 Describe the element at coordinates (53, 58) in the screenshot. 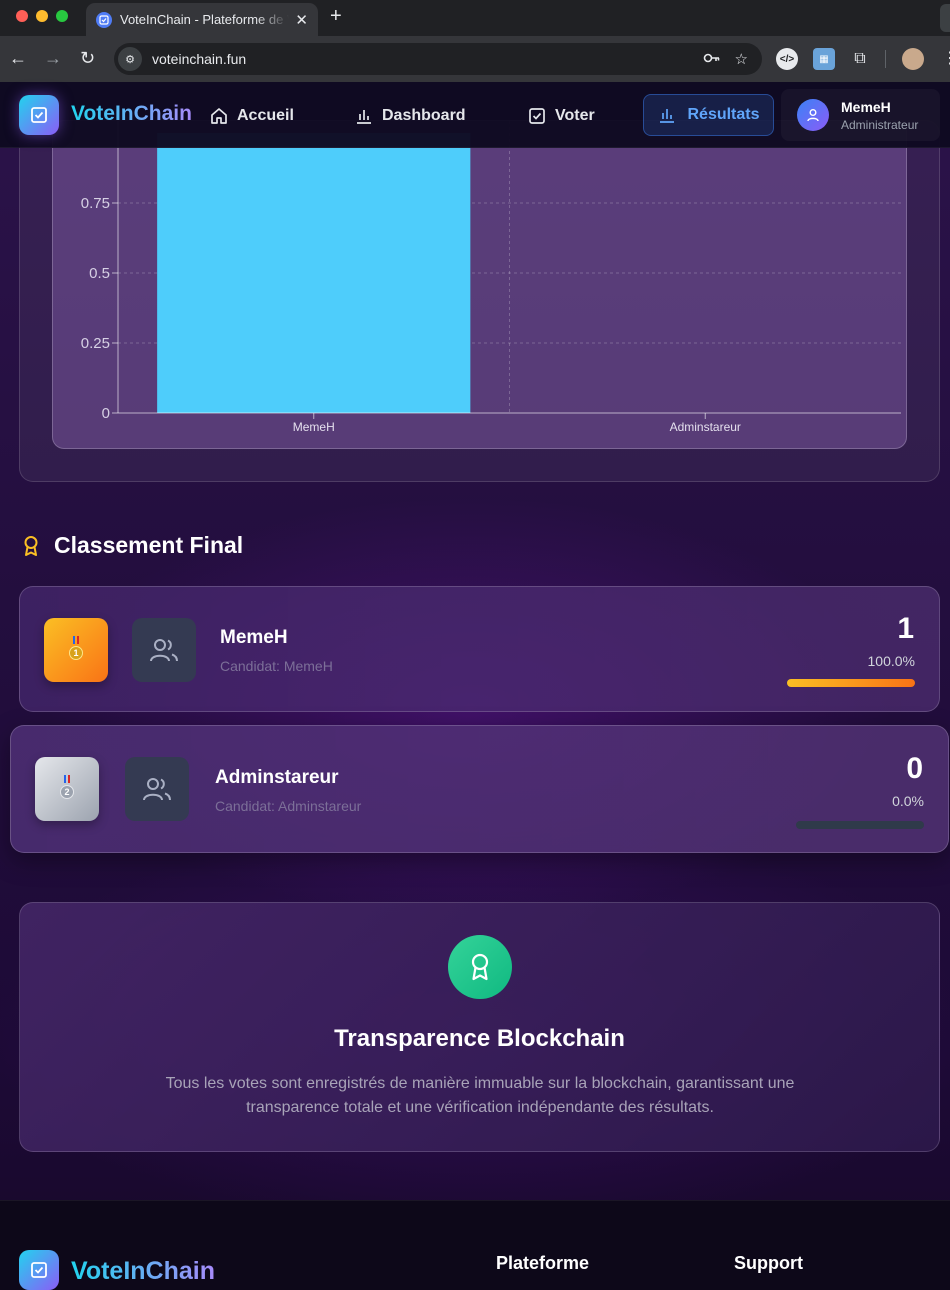

I see `forward-icon: →` at that location.